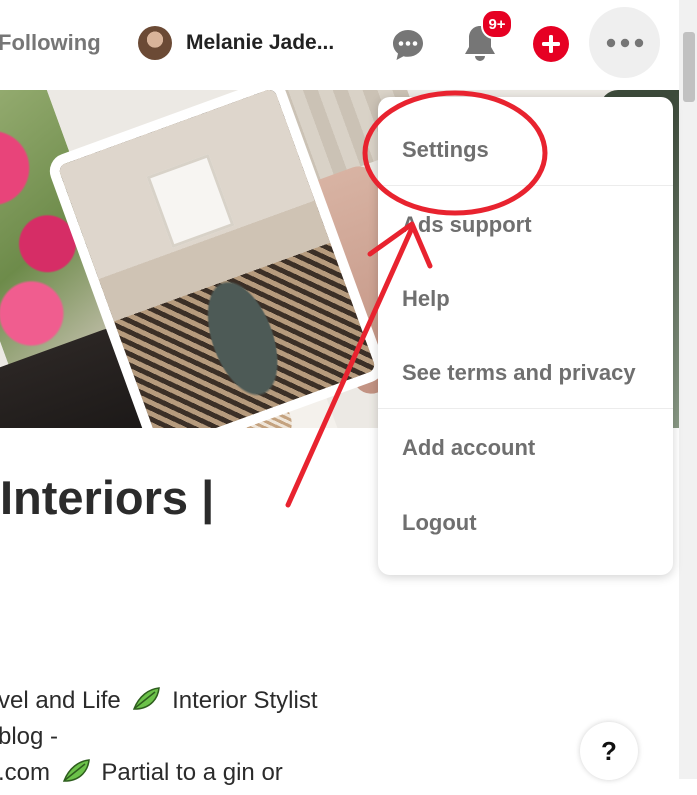 The image size is (697, 795). Describe the element at coordinates (29, 736) in the screenshot. I see `bio-text: blog -` at that location.